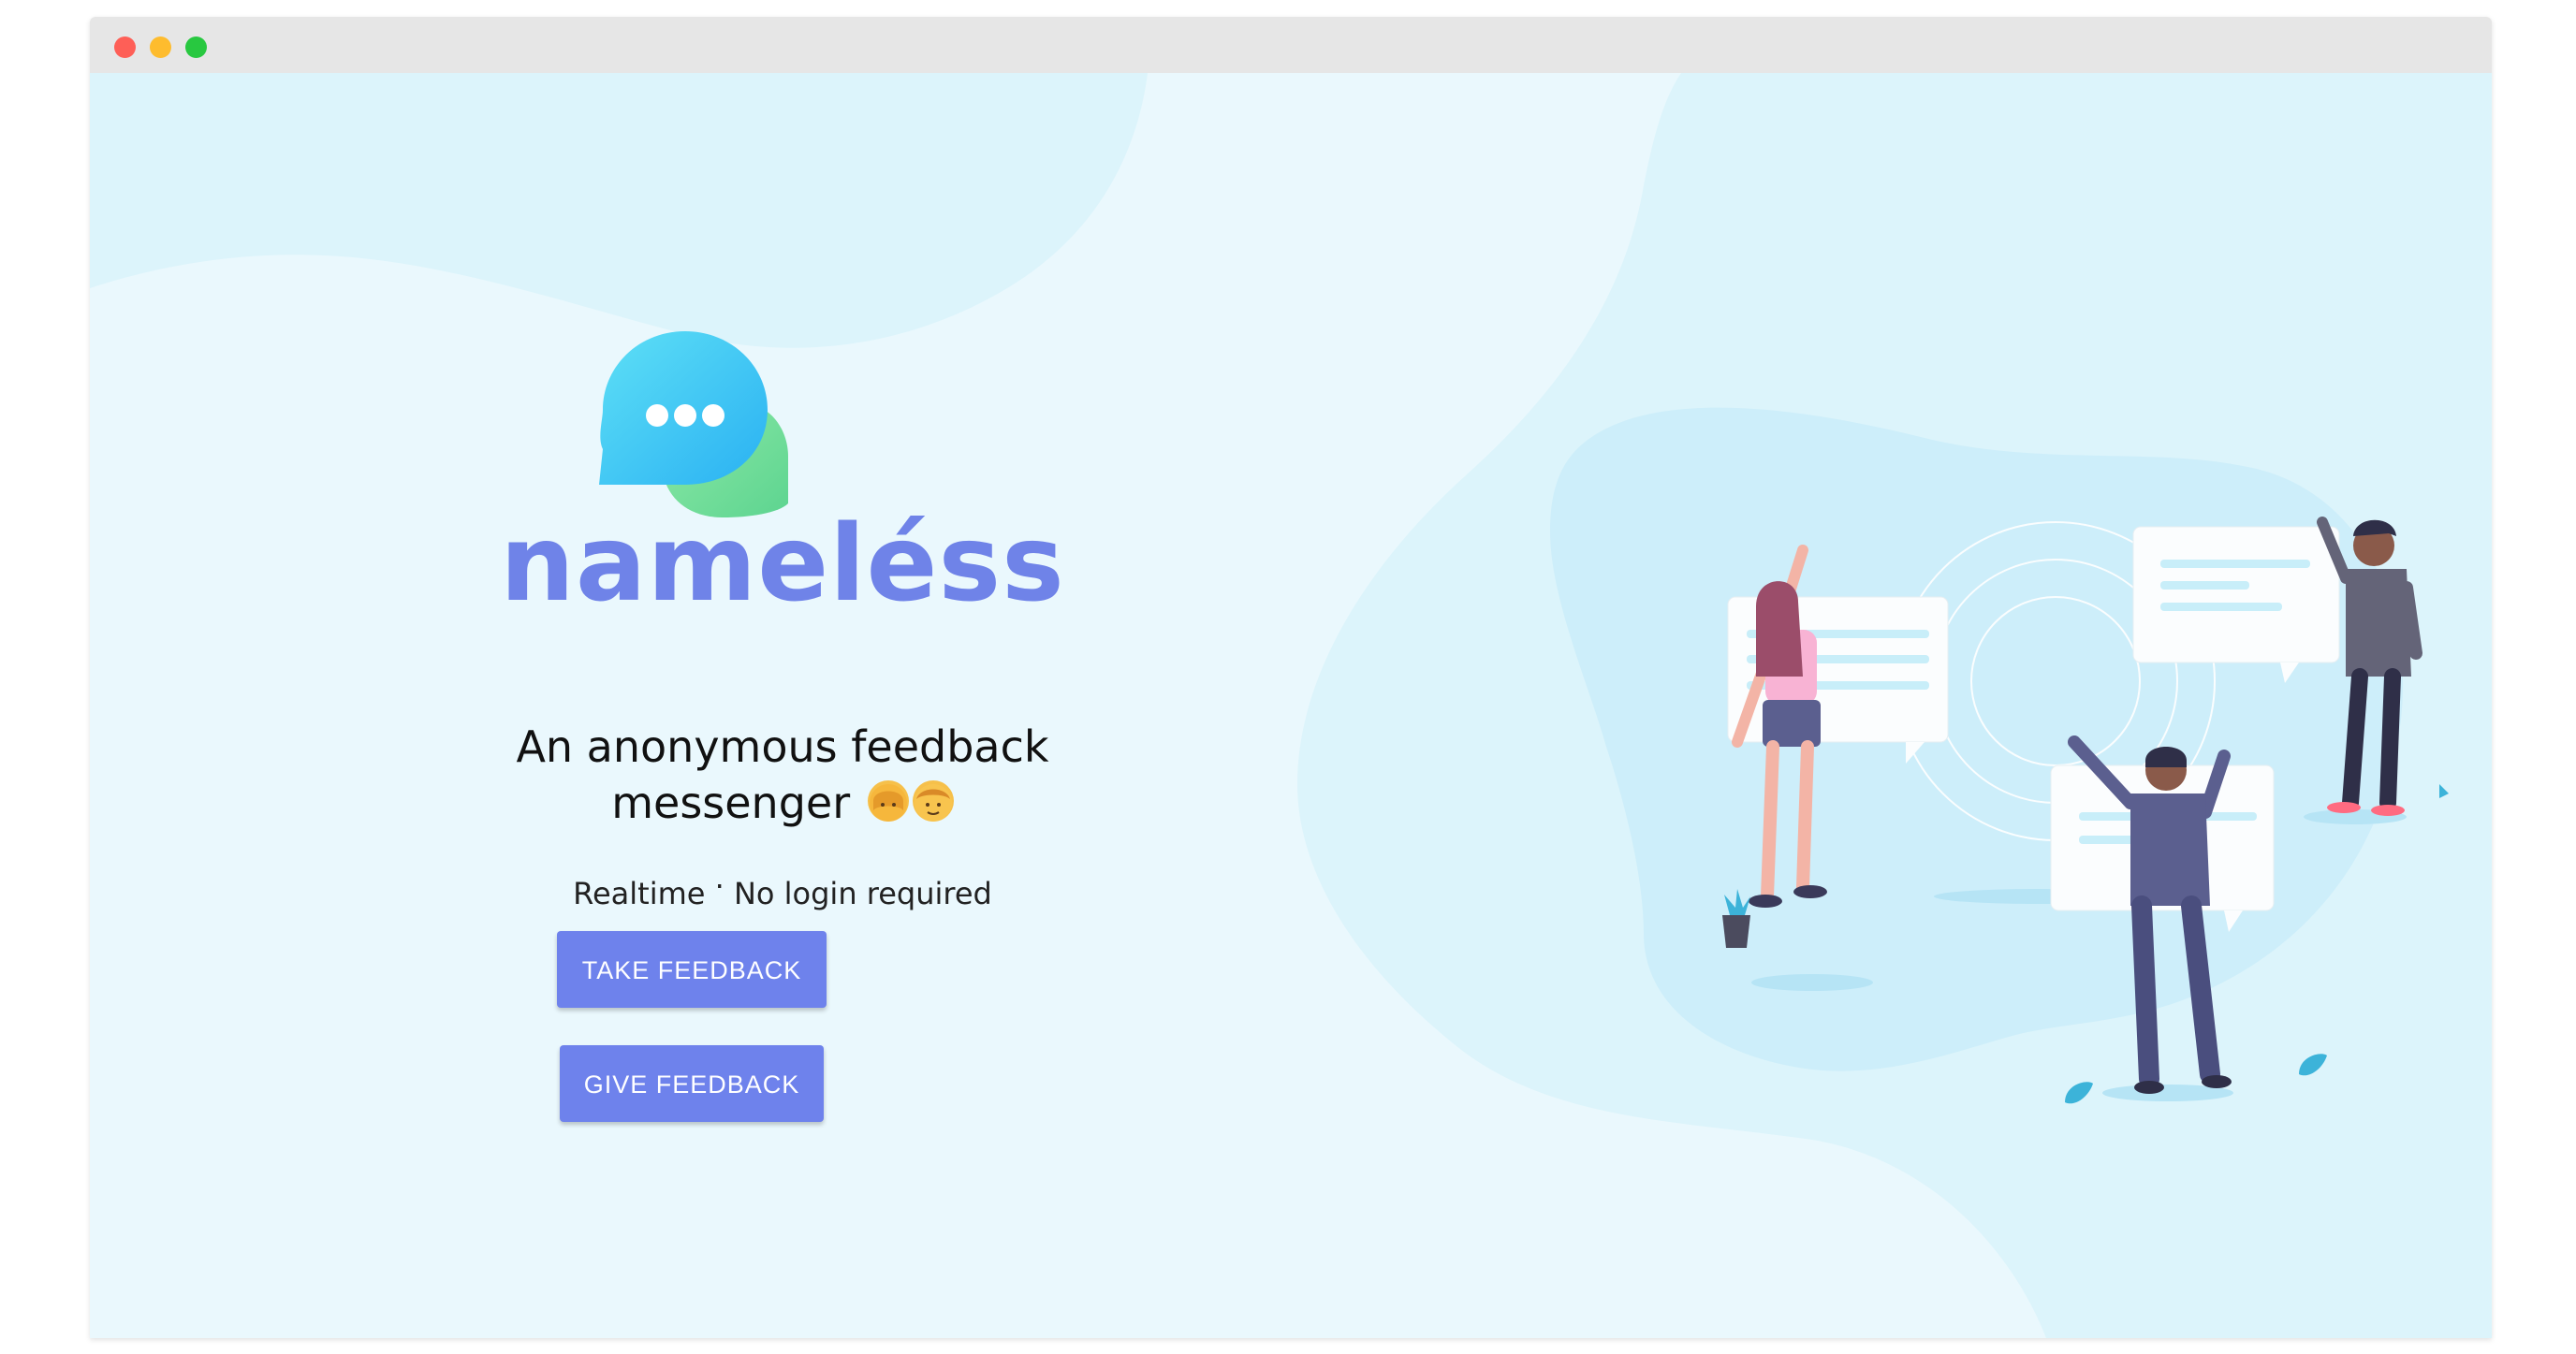 The height and width of the screenshot is (1354, 2576). Describe the element at coordinates (2079, 1093) in the screenshot. I see `leaf-left` at that location.